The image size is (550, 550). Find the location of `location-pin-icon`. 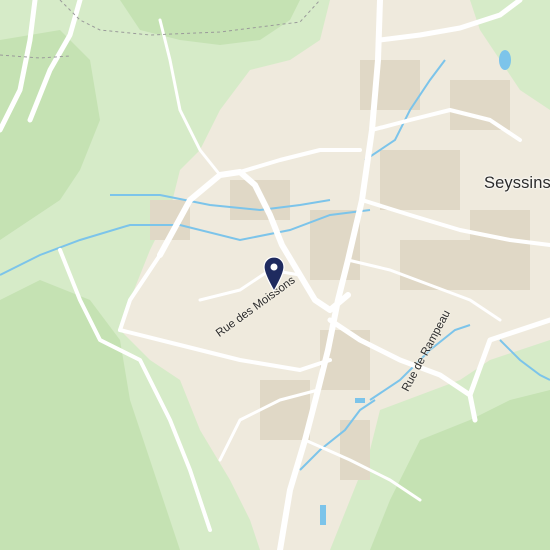

location-pin-icon is located at coordinates (274, 274).